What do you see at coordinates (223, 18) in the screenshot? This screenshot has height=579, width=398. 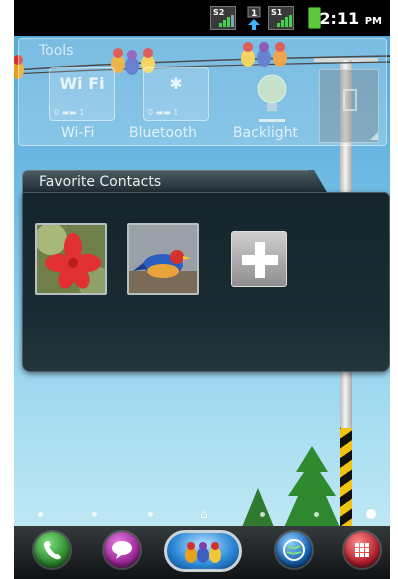 I see `sim-signal-icon: S2` at bounding box center [223, 18].